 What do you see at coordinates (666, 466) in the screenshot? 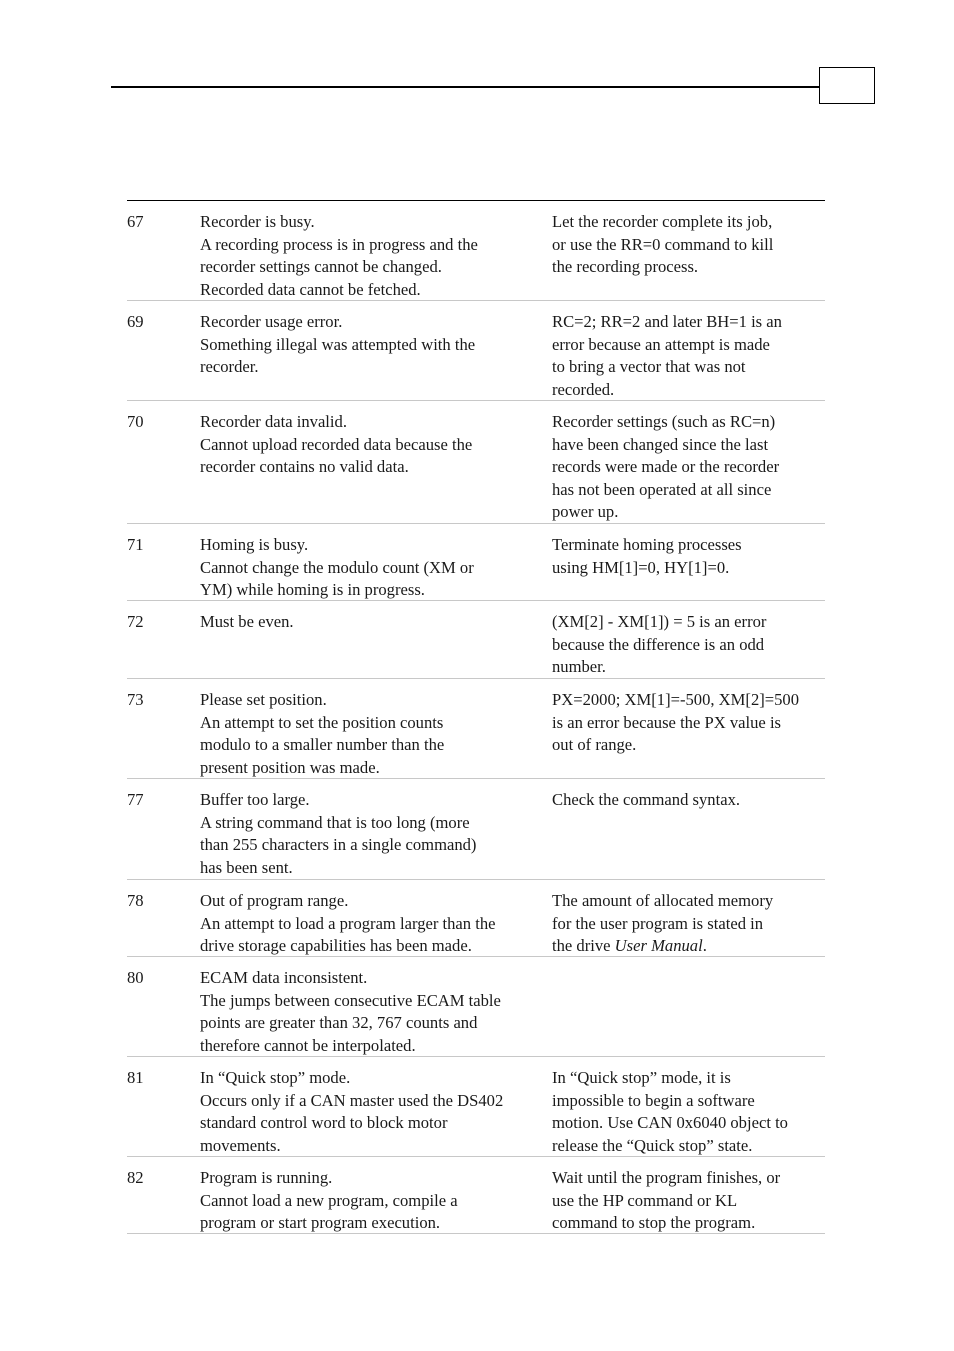
I see `error-correction-line: records were made or the recorder` at bounding box center [666, 466].